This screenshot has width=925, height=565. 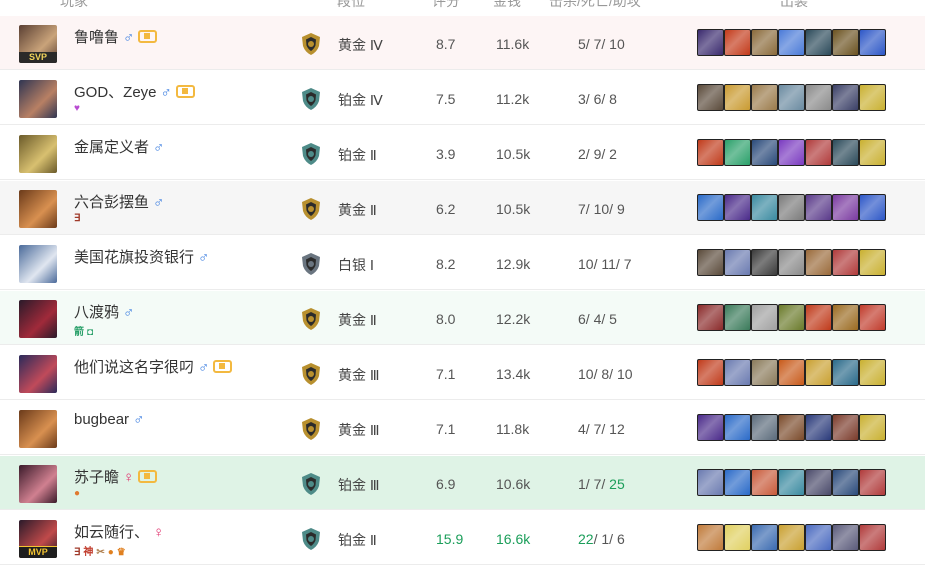 I want to click on table-row: MVP 如云随行、 ♀ ∃ 神 ✂ ● ♛ 铂金 Ⅱ 15.9 16.6k 22/ 1/ 6, so click(x=462, y=538).